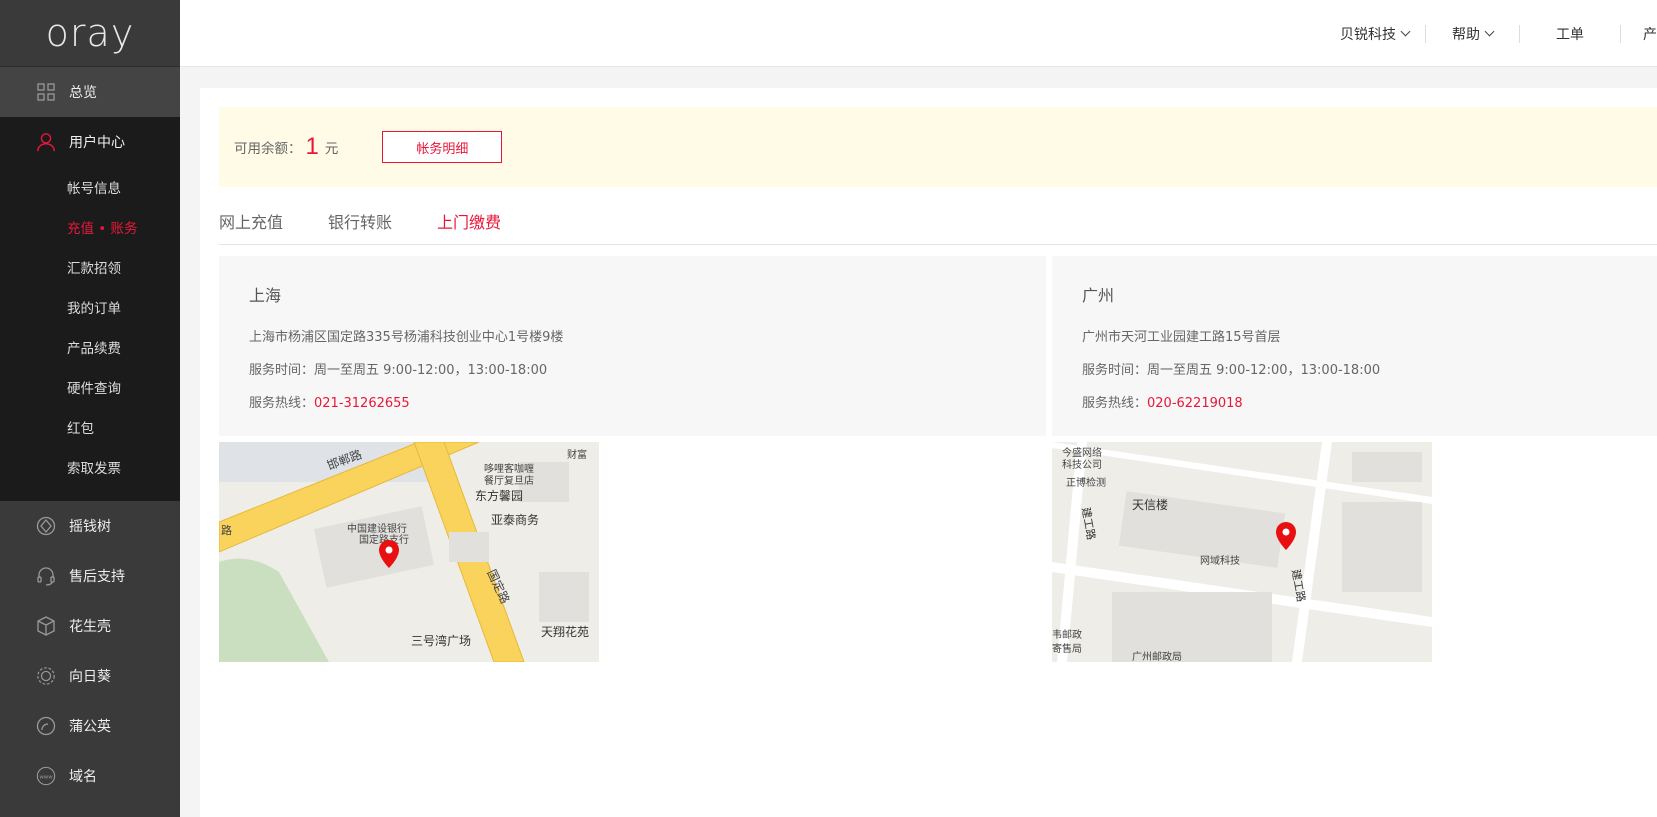 The height and width of the screenshot is (817, 1657). What do you see at coordinates (46, 626) in the screenshot?
I see `peanut-shell-icon` at bounding box center [46, 626].